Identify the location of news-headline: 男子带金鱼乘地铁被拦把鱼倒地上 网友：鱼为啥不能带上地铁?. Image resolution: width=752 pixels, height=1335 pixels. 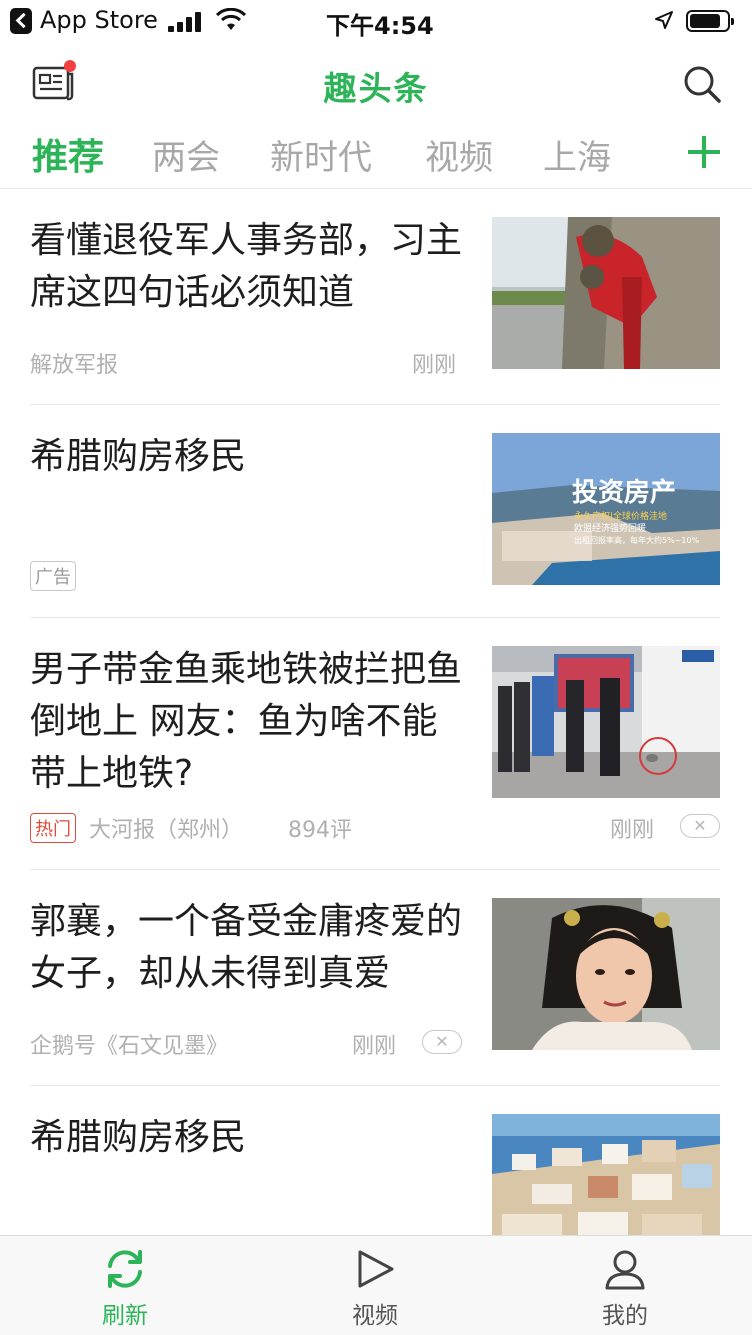
(250, 722).